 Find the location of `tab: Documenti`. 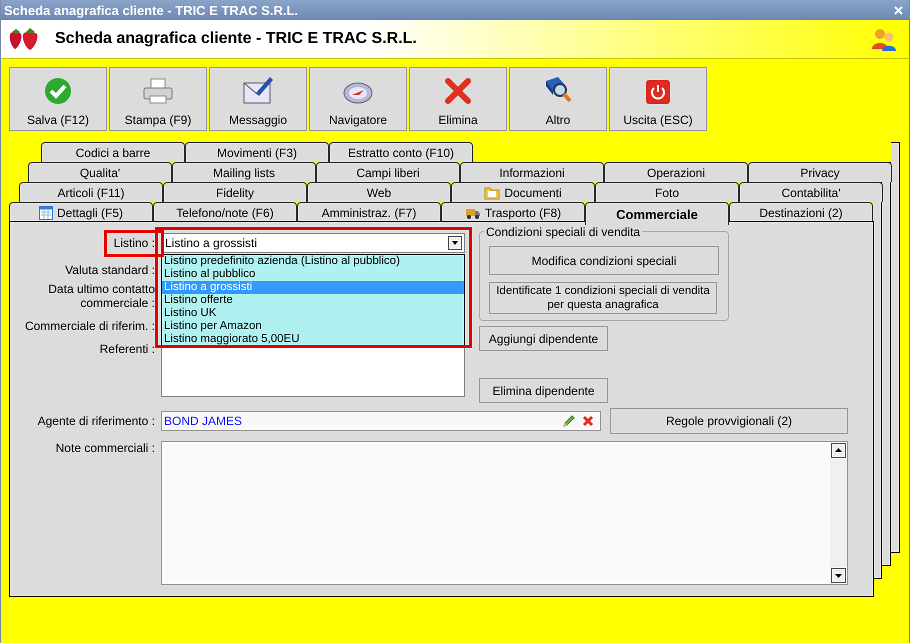

tab: Documenti is located at coordinates (523, 192).